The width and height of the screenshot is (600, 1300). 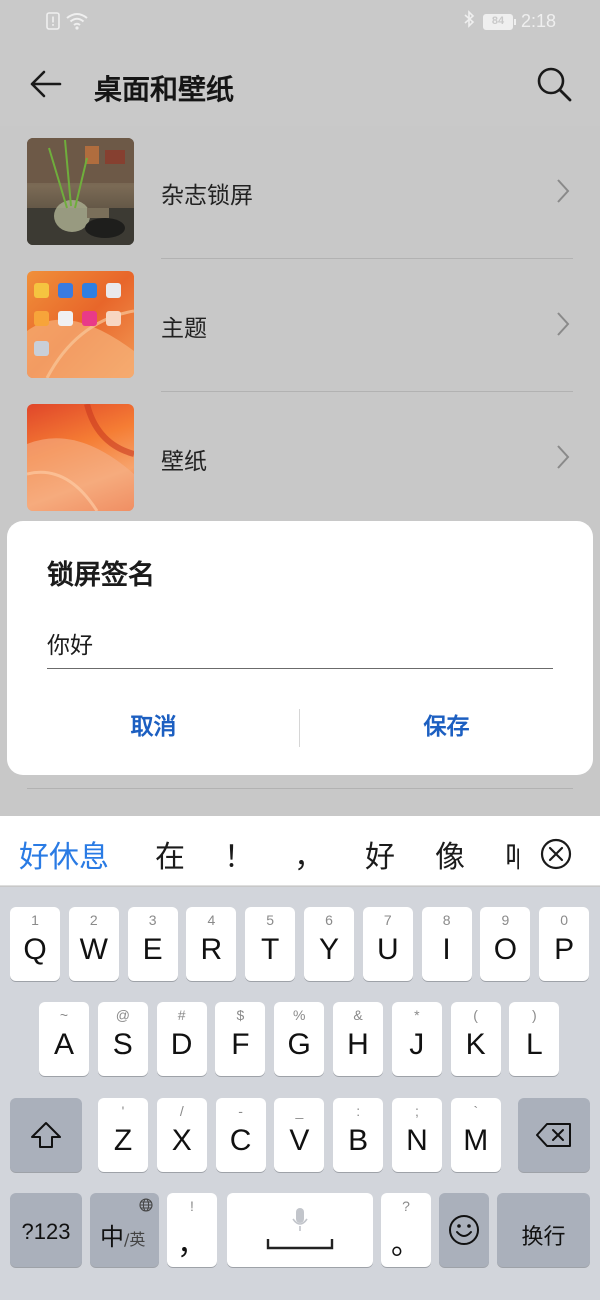 I want to click on key-hint: #, so click(x=181, y=1015).